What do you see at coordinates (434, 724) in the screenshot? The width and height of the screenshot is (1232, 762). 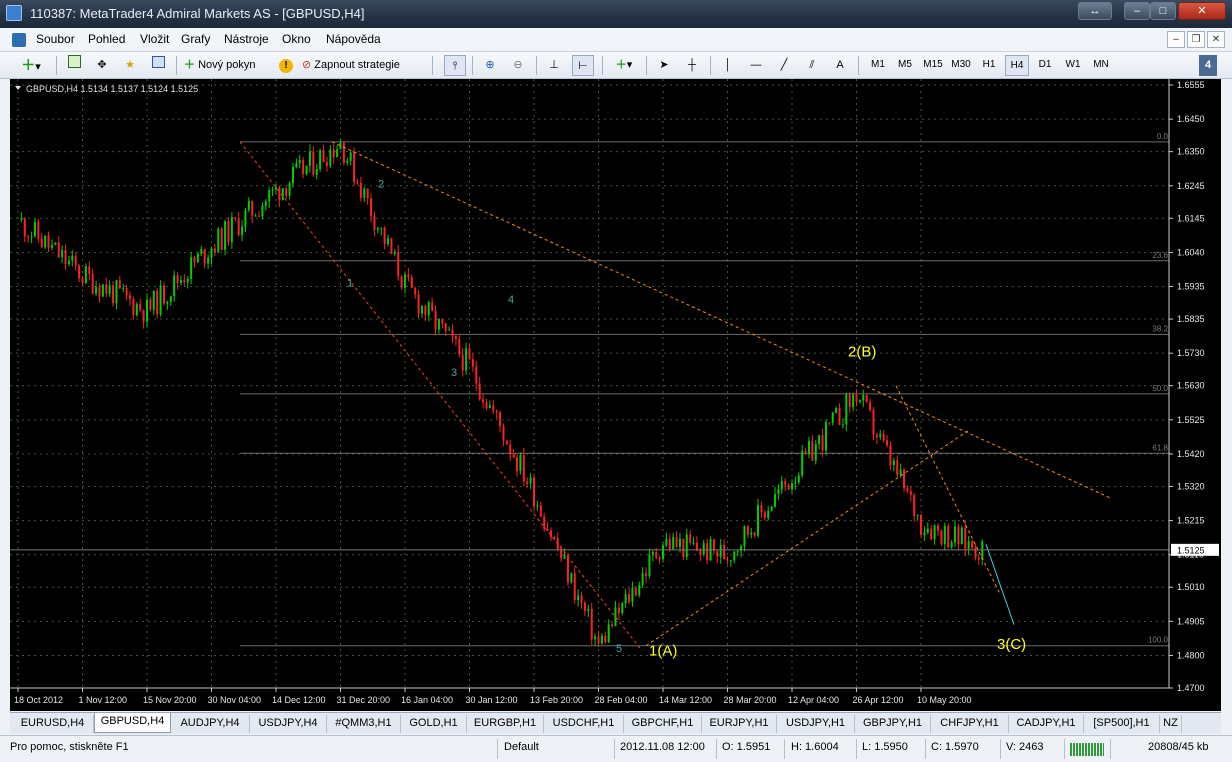 I see `chart-tab: GOLD,H1` at bounding box center [434, 724].